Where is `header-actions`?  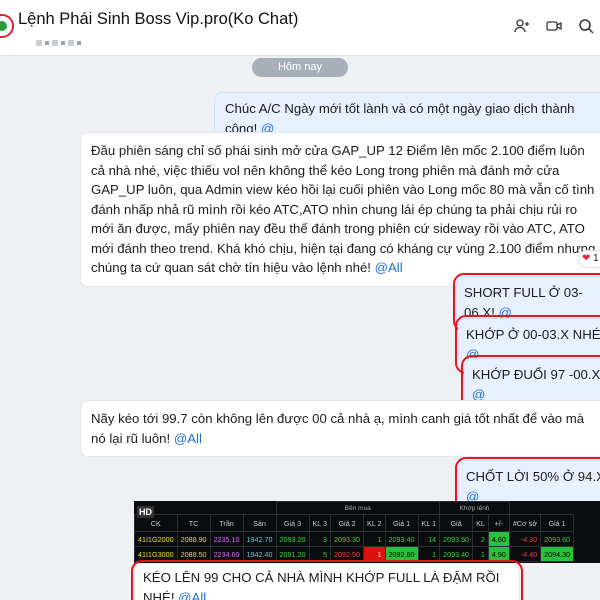 header-actions is located at coordinates (554, 26).